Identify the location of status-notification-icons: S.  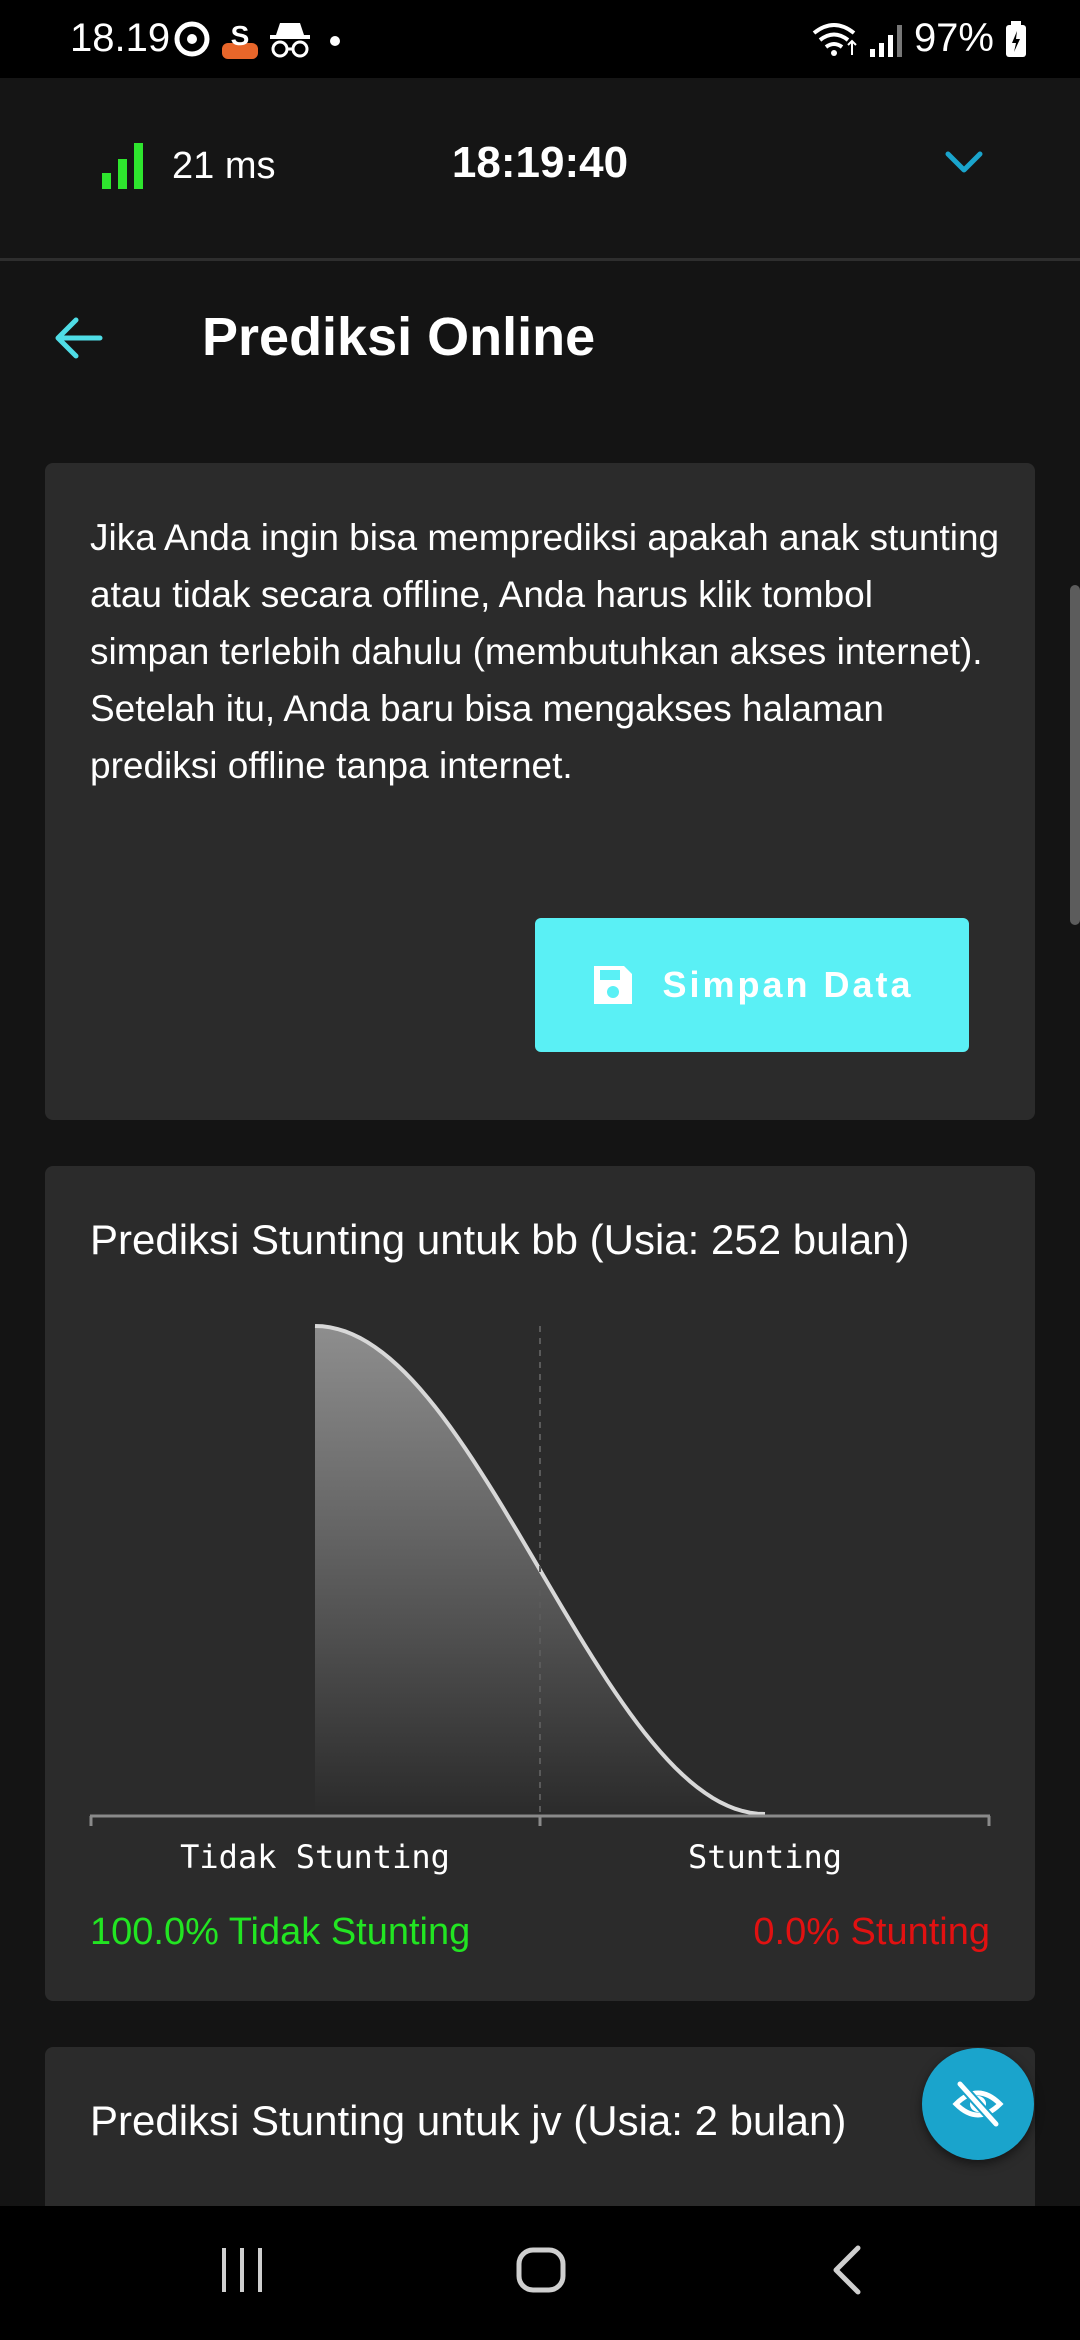
(261, 39).